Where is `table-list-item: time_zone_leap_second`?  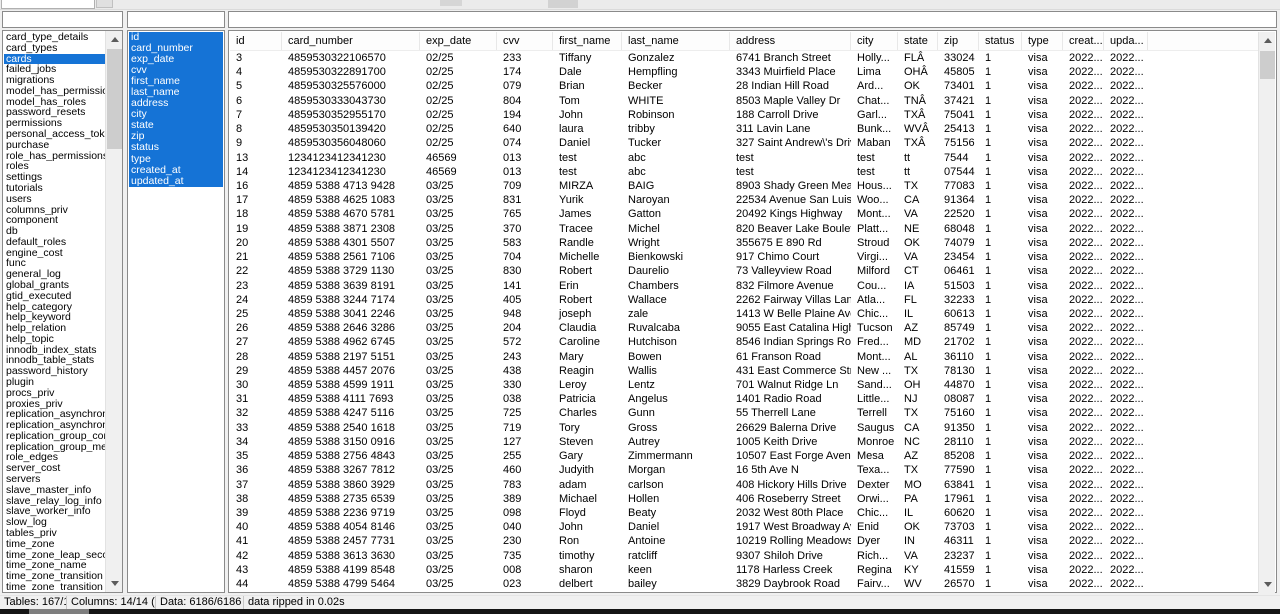 table-list-item: time_zone_leap_second is located at coordinates (54, 555).